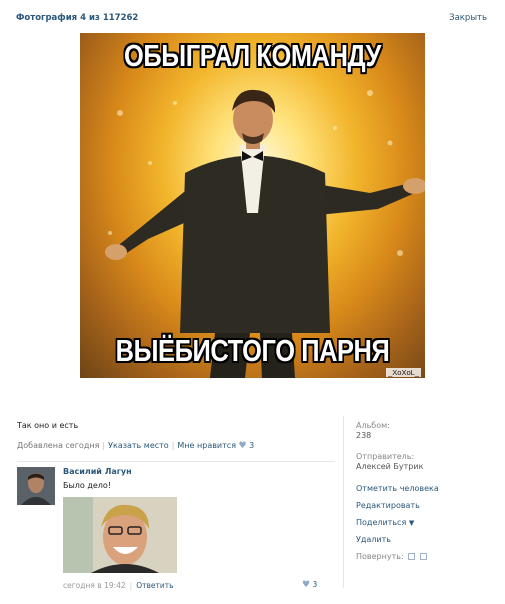 Image resolution: width=505 pixels, height=604 pixels. I want to click on album-label: Альбом:, so click(373, 425).